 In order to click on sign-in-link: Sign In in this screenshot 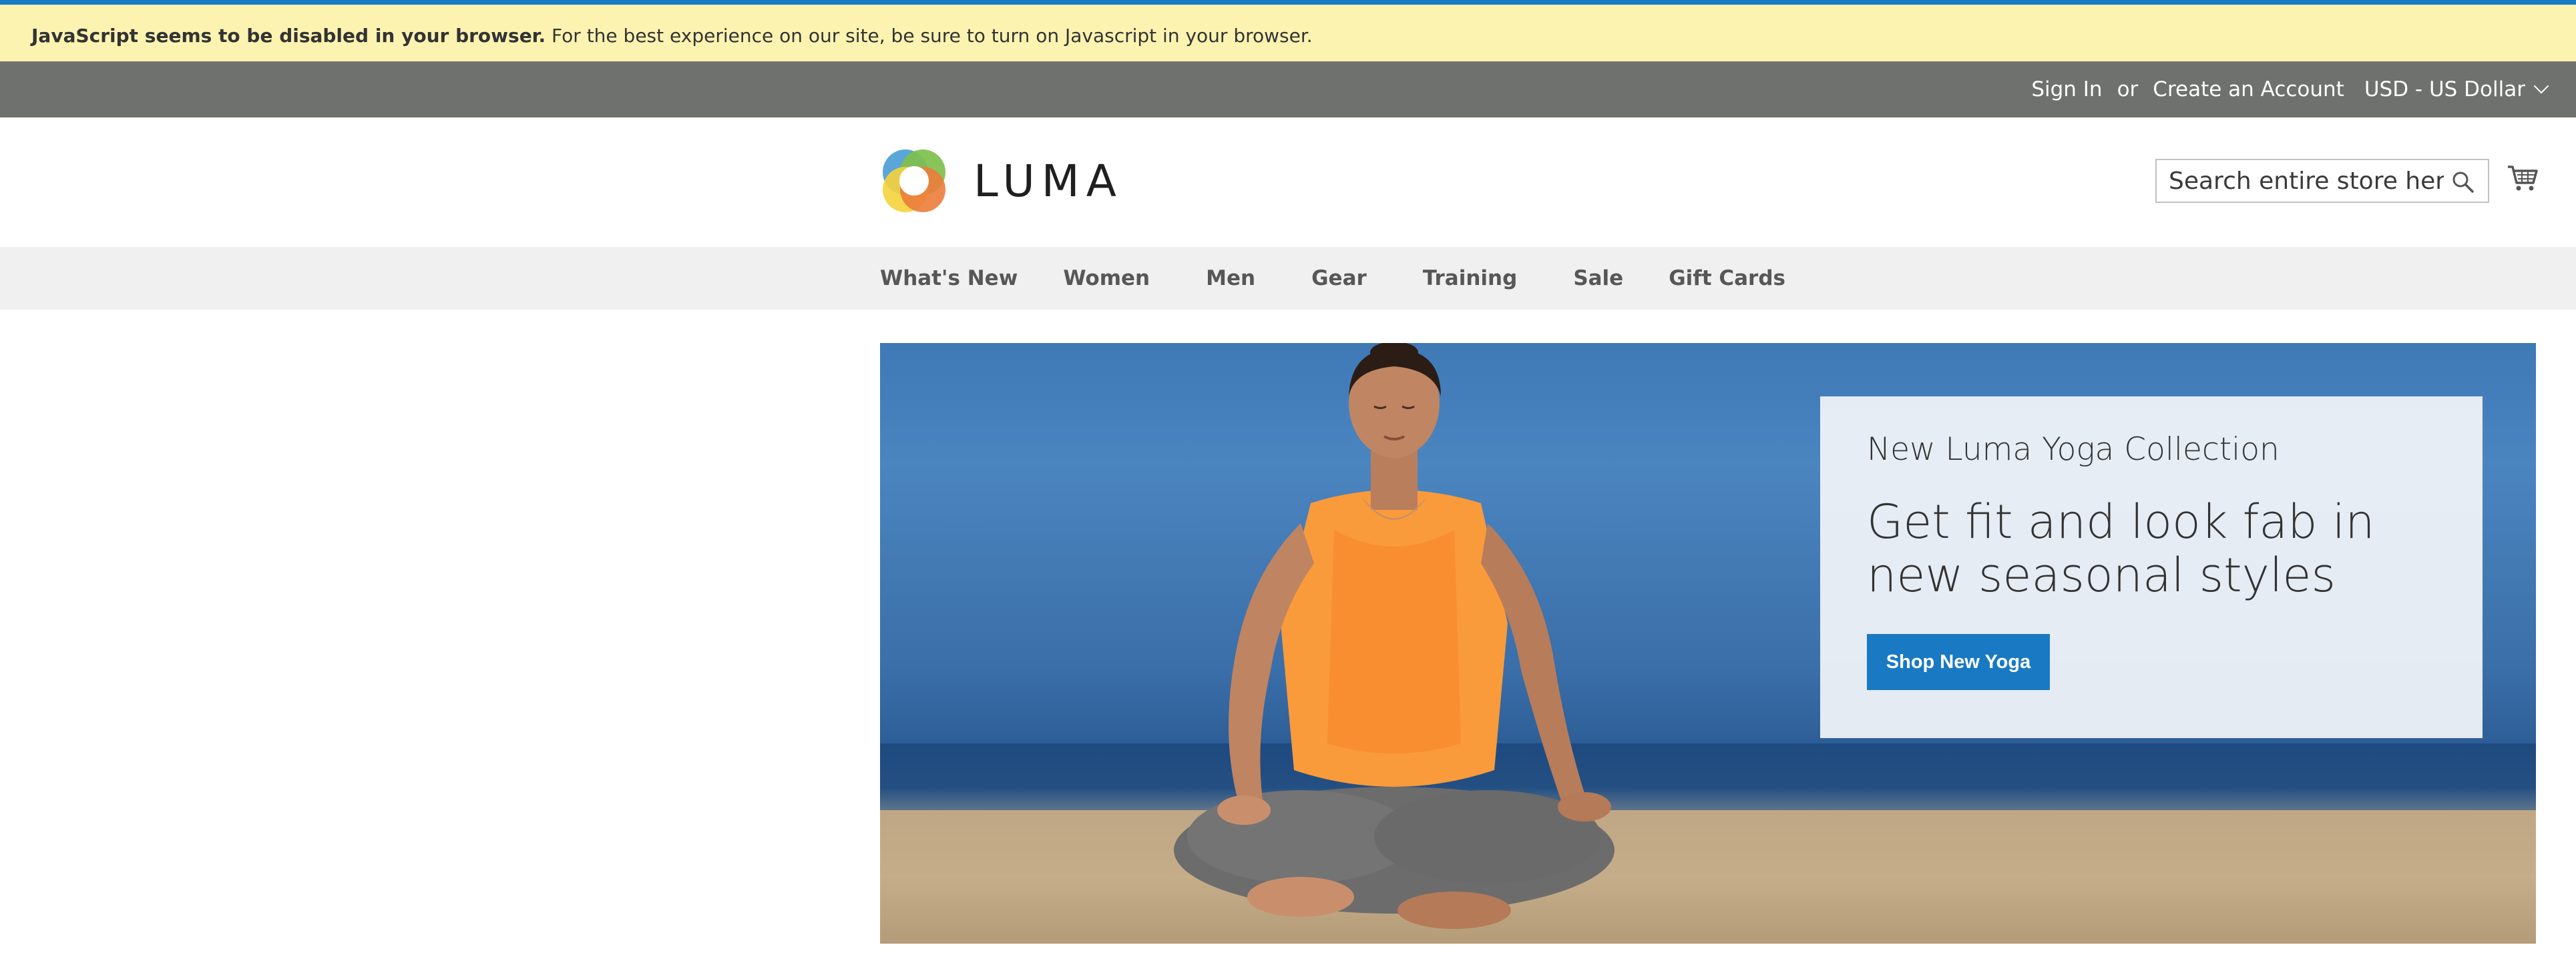, I will do `click(2066, 89)`.